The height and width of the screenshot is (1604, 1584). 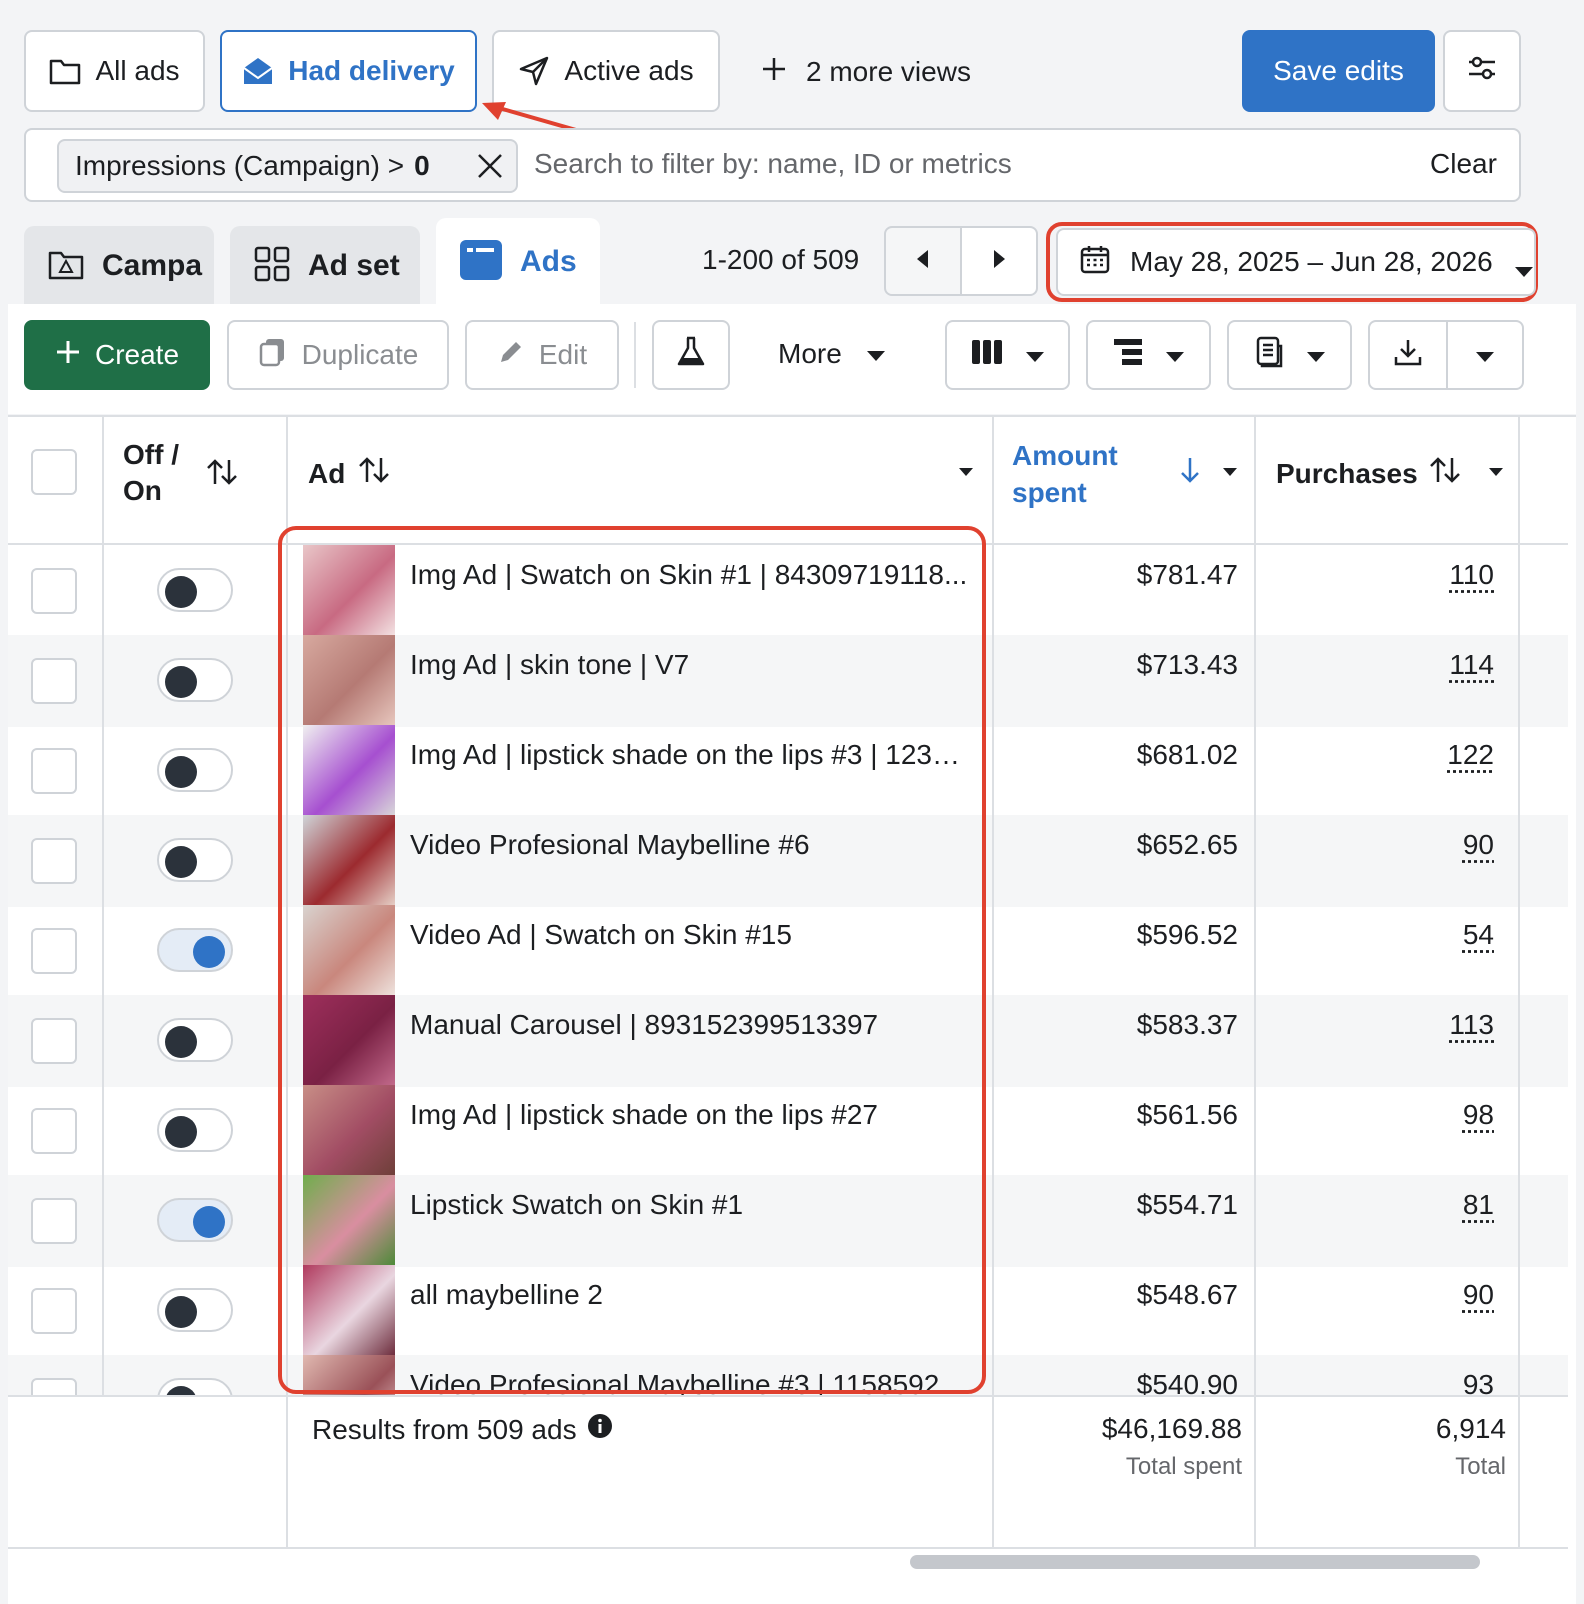 I want to click on edit-button: Edit, so click(x=542, y=355).